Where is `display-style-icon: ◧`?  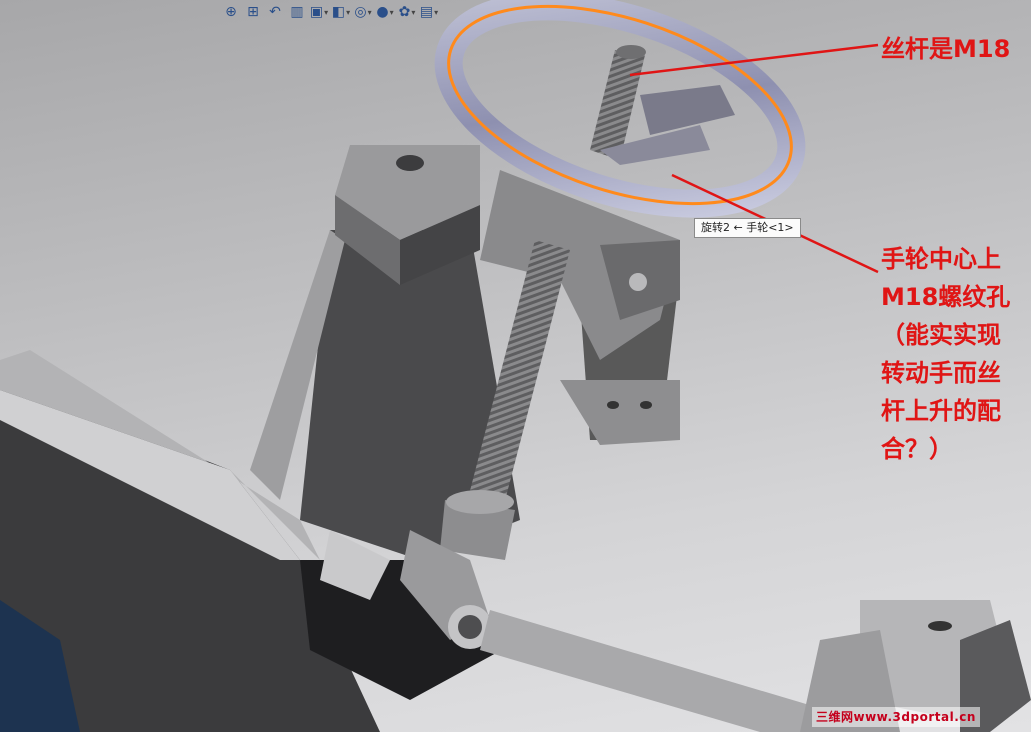
display-style-icon: ◧ is located at coordinates (341, 12).